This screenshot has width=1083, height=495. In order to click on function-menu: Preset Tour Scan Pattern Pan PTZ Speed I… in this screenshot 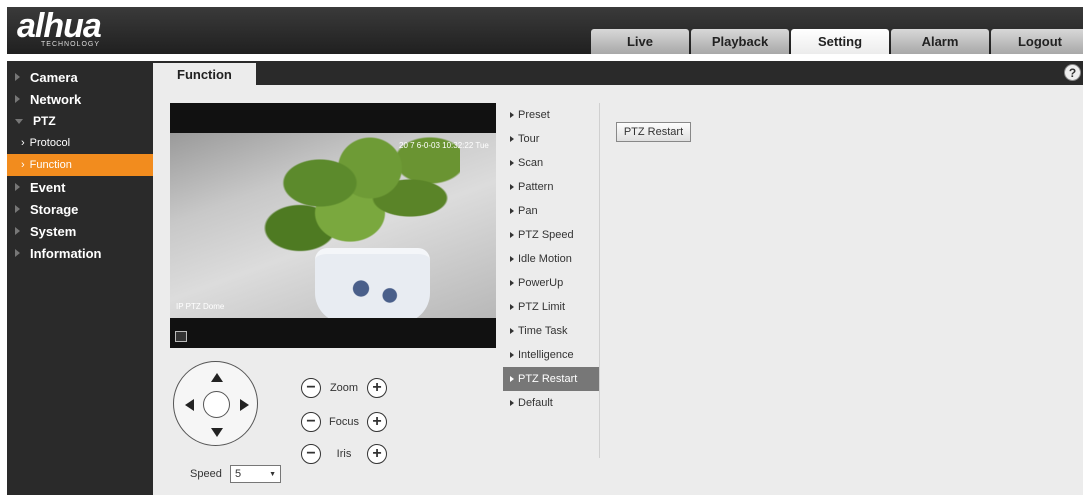, I will do `click(551, 259)`.